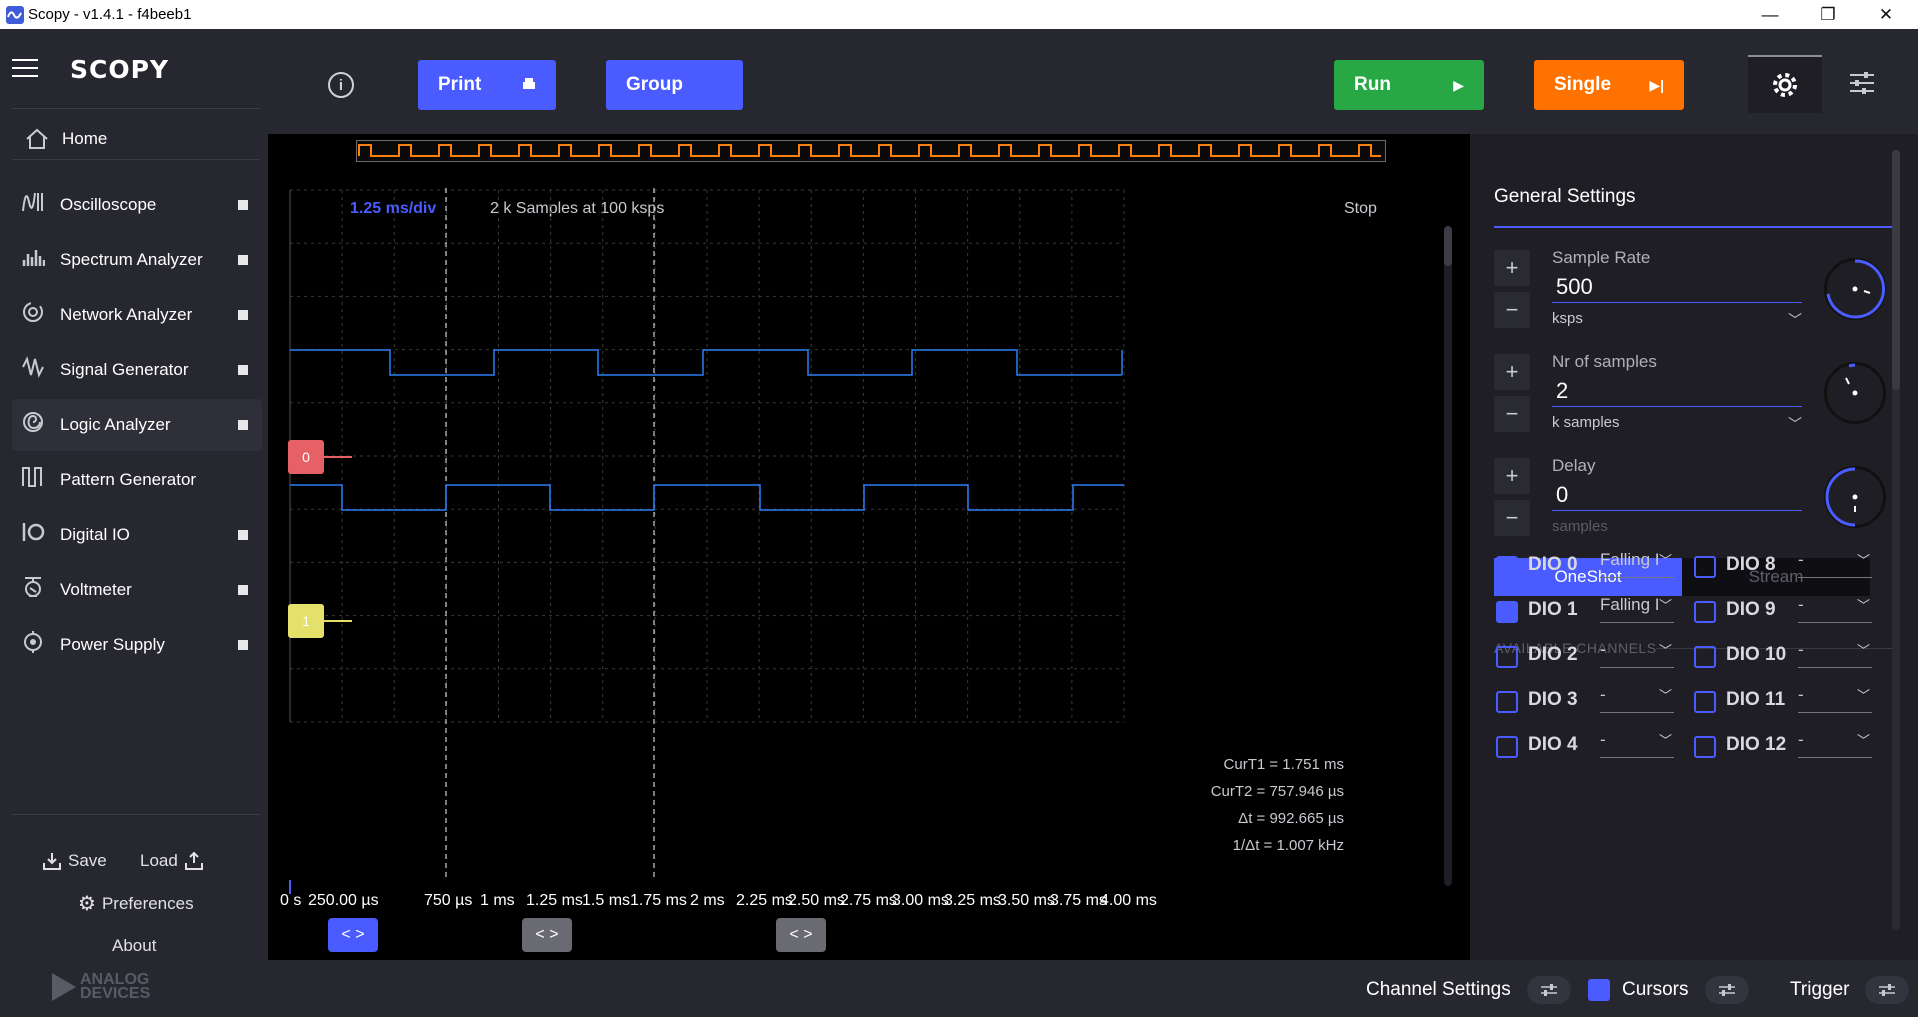 The height and width of the screenshot is (1017, 1918). Describe the element at coordinates (306, 457) in the screenshot. I see `channel-0-handle: 0` at that location.